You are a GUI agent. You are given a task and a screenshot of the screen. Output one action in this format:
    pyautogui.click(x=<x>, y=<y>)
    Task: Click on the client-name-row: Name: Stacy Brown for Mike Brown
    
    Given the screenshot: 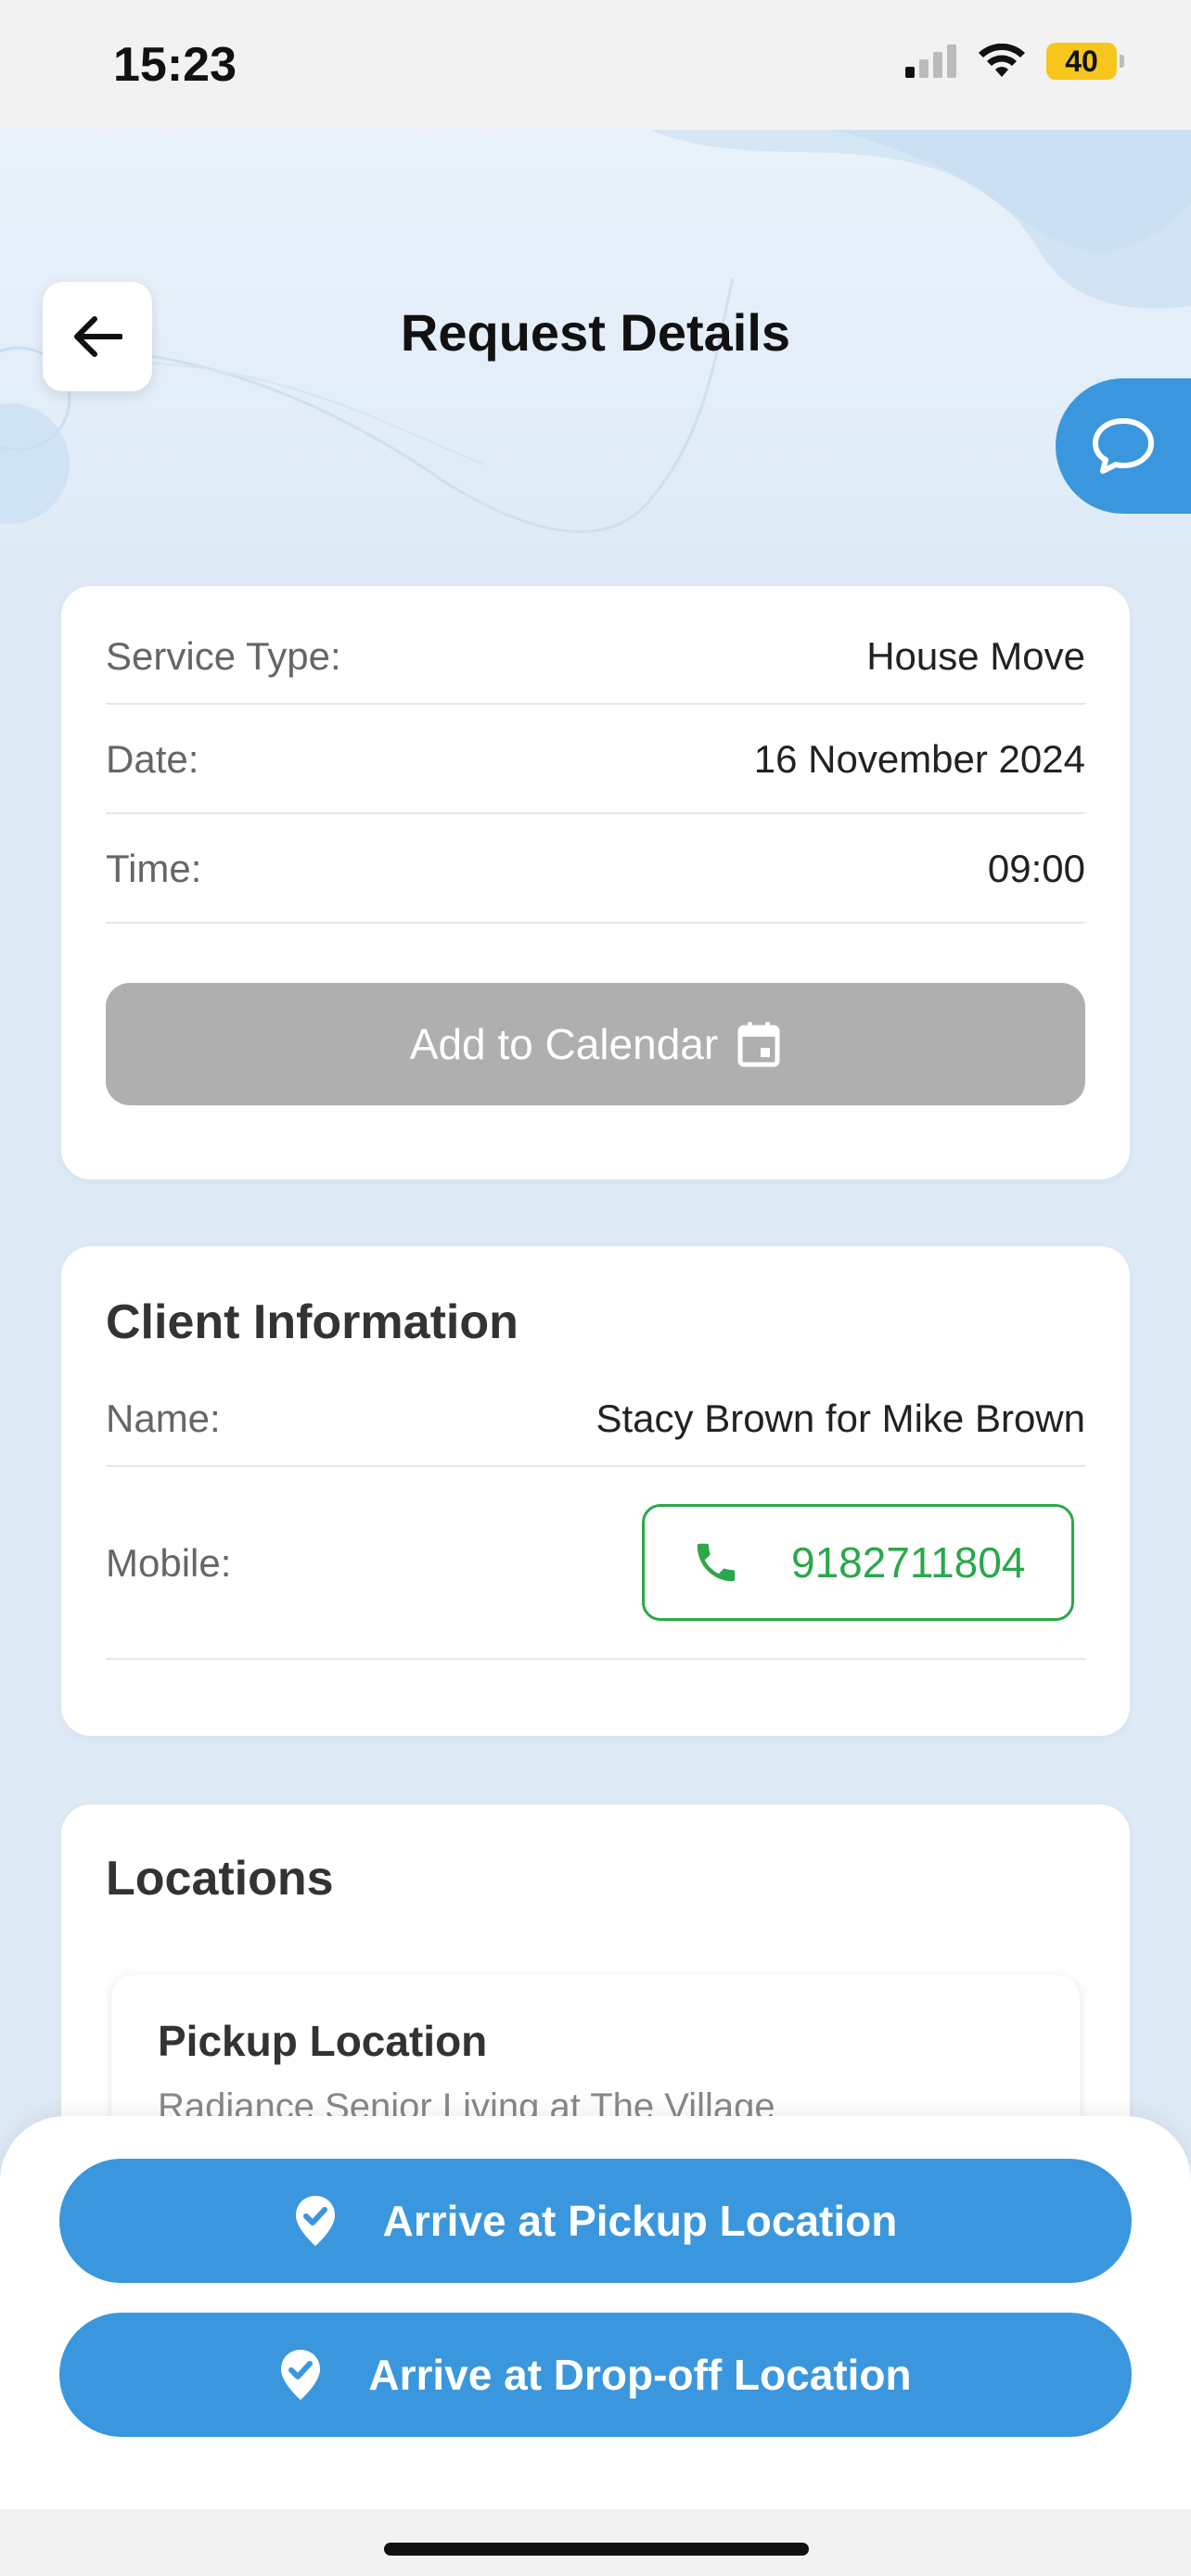 What is the action you would take?
    pyautogui.click(x=595, y=1419)
    